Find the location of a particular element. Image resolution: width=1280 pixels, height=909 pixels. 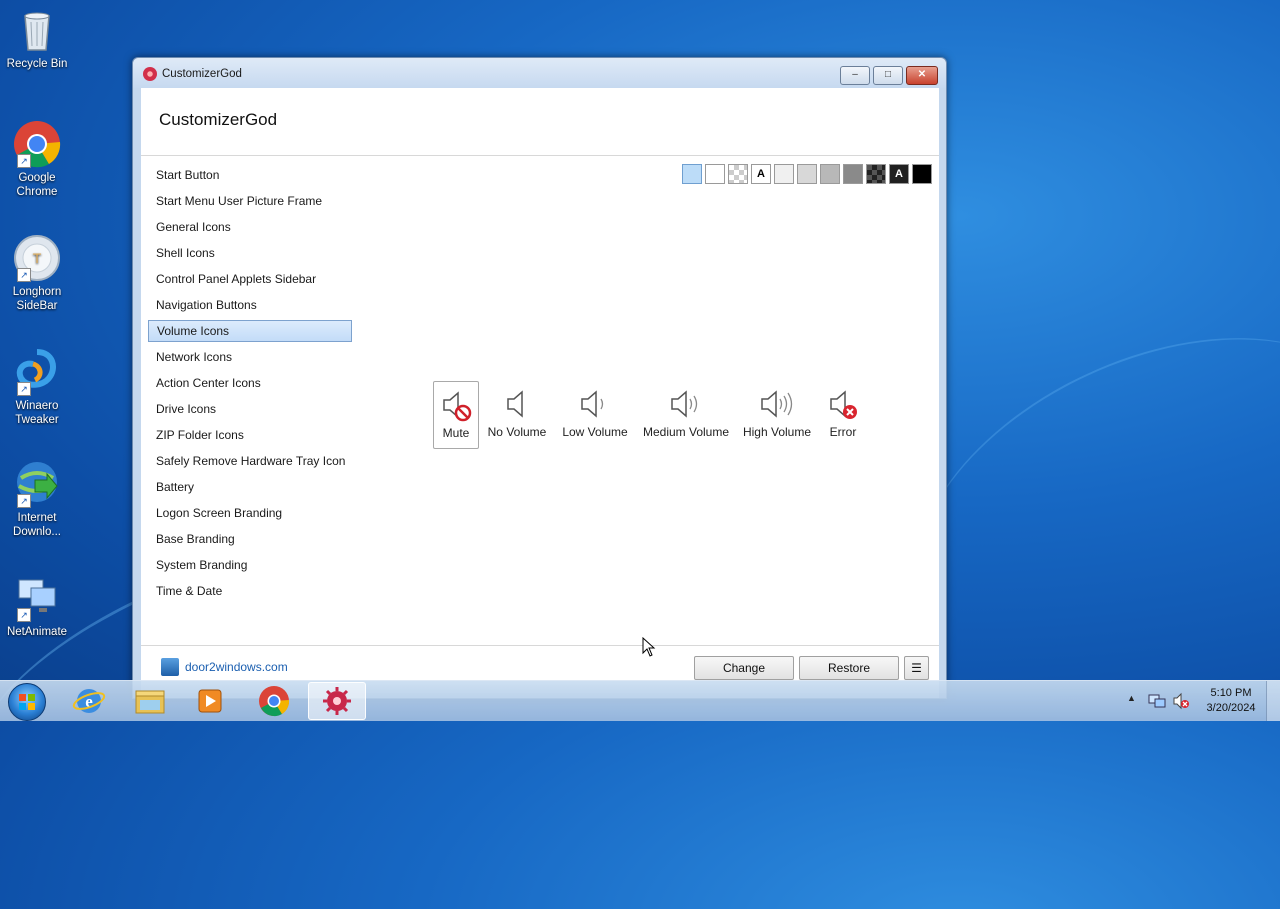

sidebar-item-start-button: Start Button is located at coordinates (250, 175).